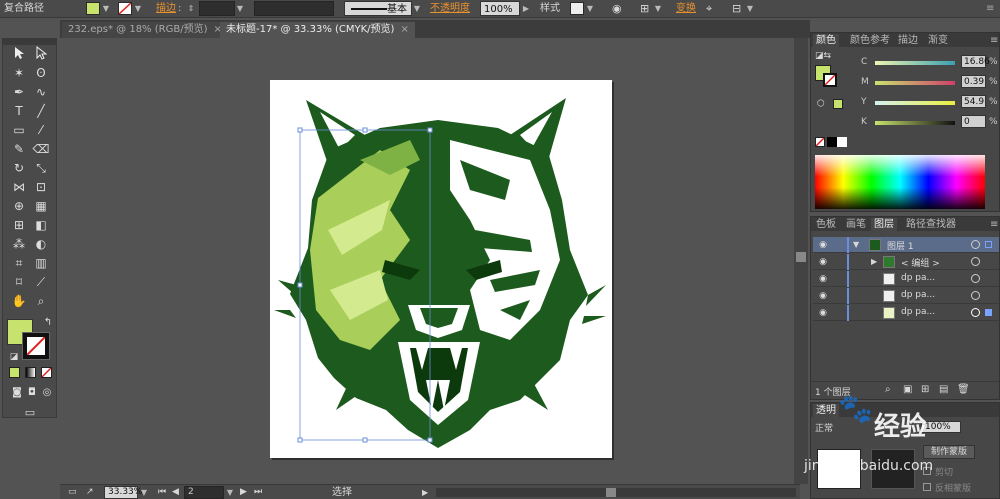 Image resolution: width=1000 pixels, height=499 pixels. I want to click on tab-transparency: 透明, so click(826, 410).